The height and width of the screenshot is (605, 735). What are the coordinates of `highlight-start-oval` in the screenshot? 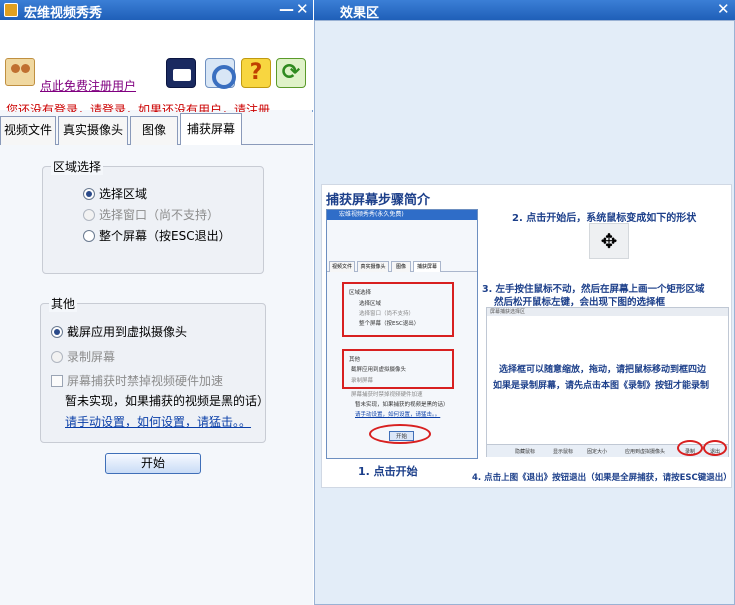 It's located at (400, 434).